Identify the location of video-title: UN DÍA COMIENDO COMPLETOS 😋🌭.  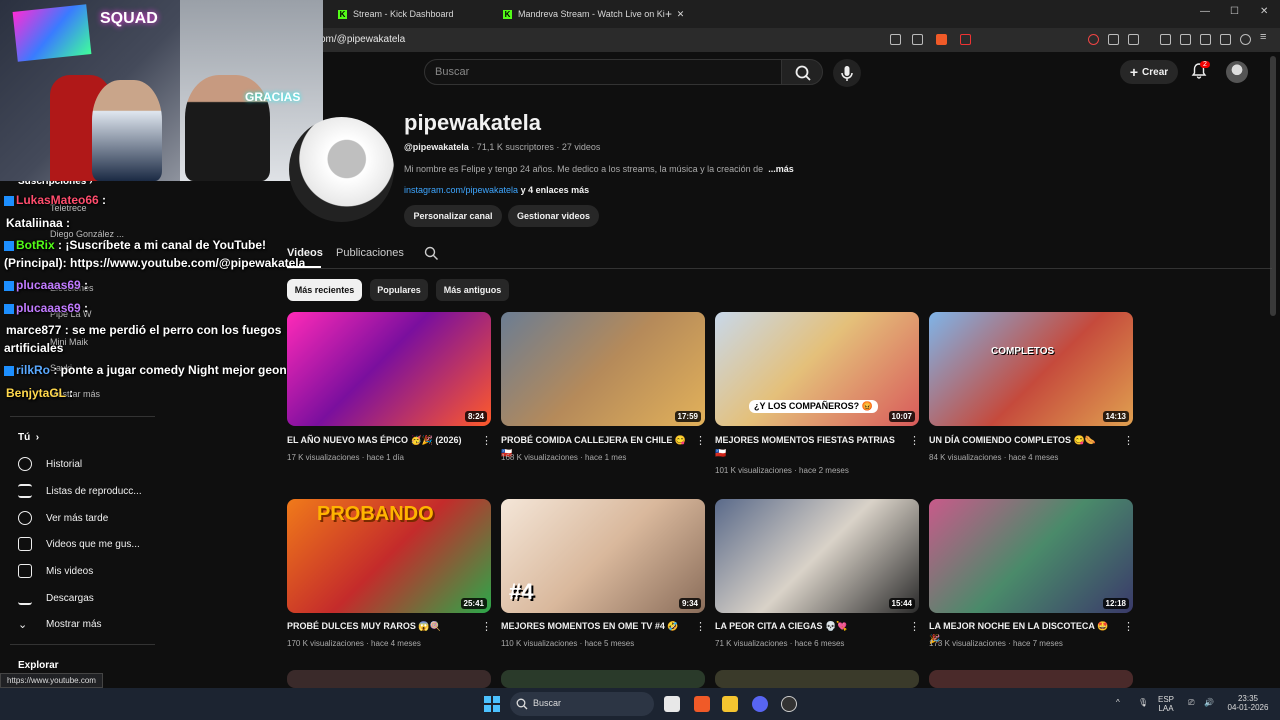
(1022, 440).